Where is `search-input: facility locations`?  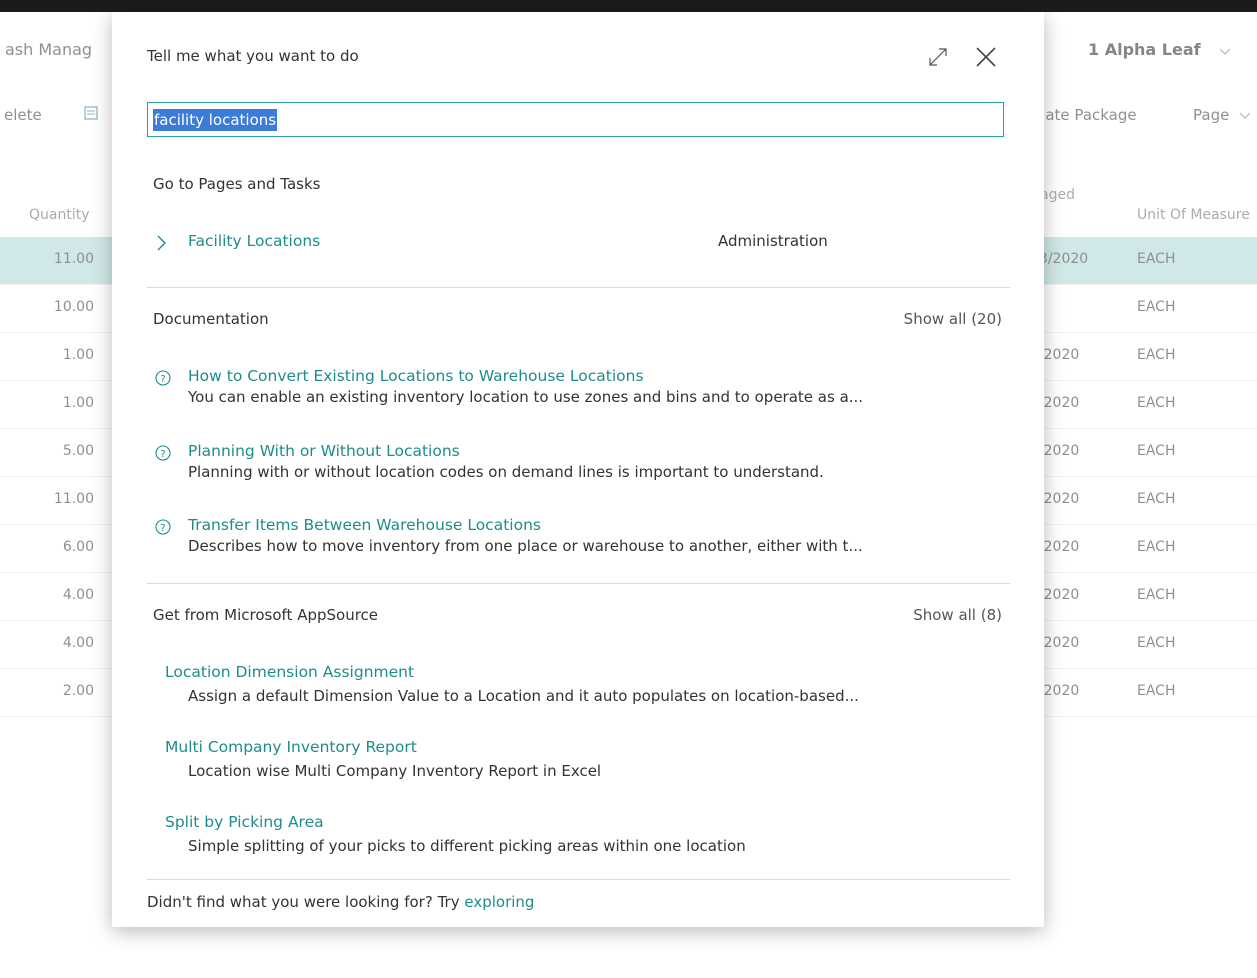
search-input: facility locations is located at coordinates (575, 119).